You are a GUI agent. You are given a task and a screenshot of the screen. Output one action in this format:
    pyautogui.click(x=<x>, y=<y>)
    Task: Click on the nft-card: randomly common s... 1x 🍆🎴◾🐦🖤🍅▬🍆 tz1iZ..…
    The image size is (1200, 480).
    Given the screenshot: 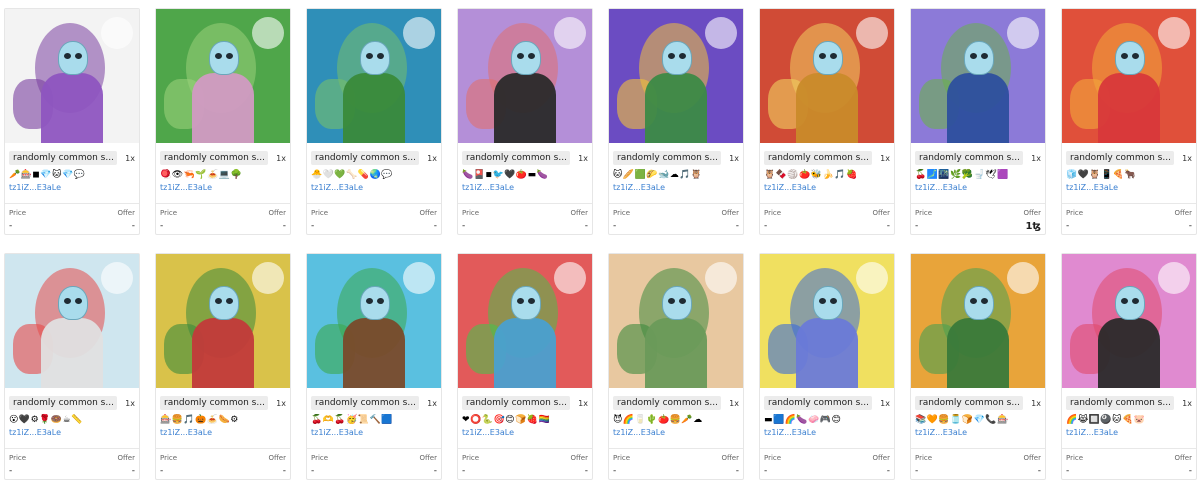 What is the action you would take?
    pyautogui.click(x=525, y=121)
    